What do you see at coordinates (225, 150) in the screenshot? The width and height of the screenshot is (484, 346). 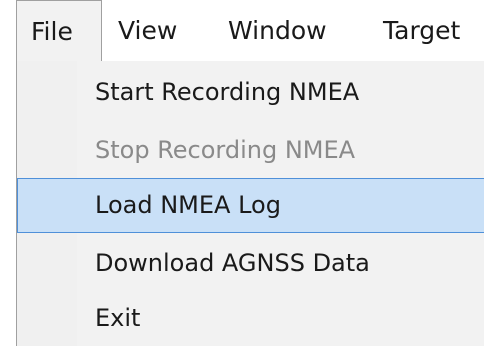 I see `menu-item-label: Stop Recording NMEA` at bounding box center [225, 150].